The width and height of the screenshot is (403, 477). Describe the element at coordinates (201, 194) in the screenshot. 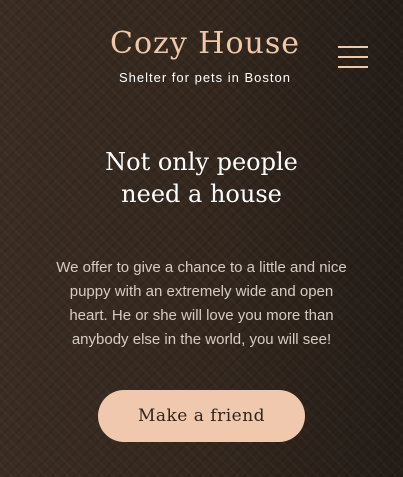

I see `hero-title-line-2: need a house` at that location.